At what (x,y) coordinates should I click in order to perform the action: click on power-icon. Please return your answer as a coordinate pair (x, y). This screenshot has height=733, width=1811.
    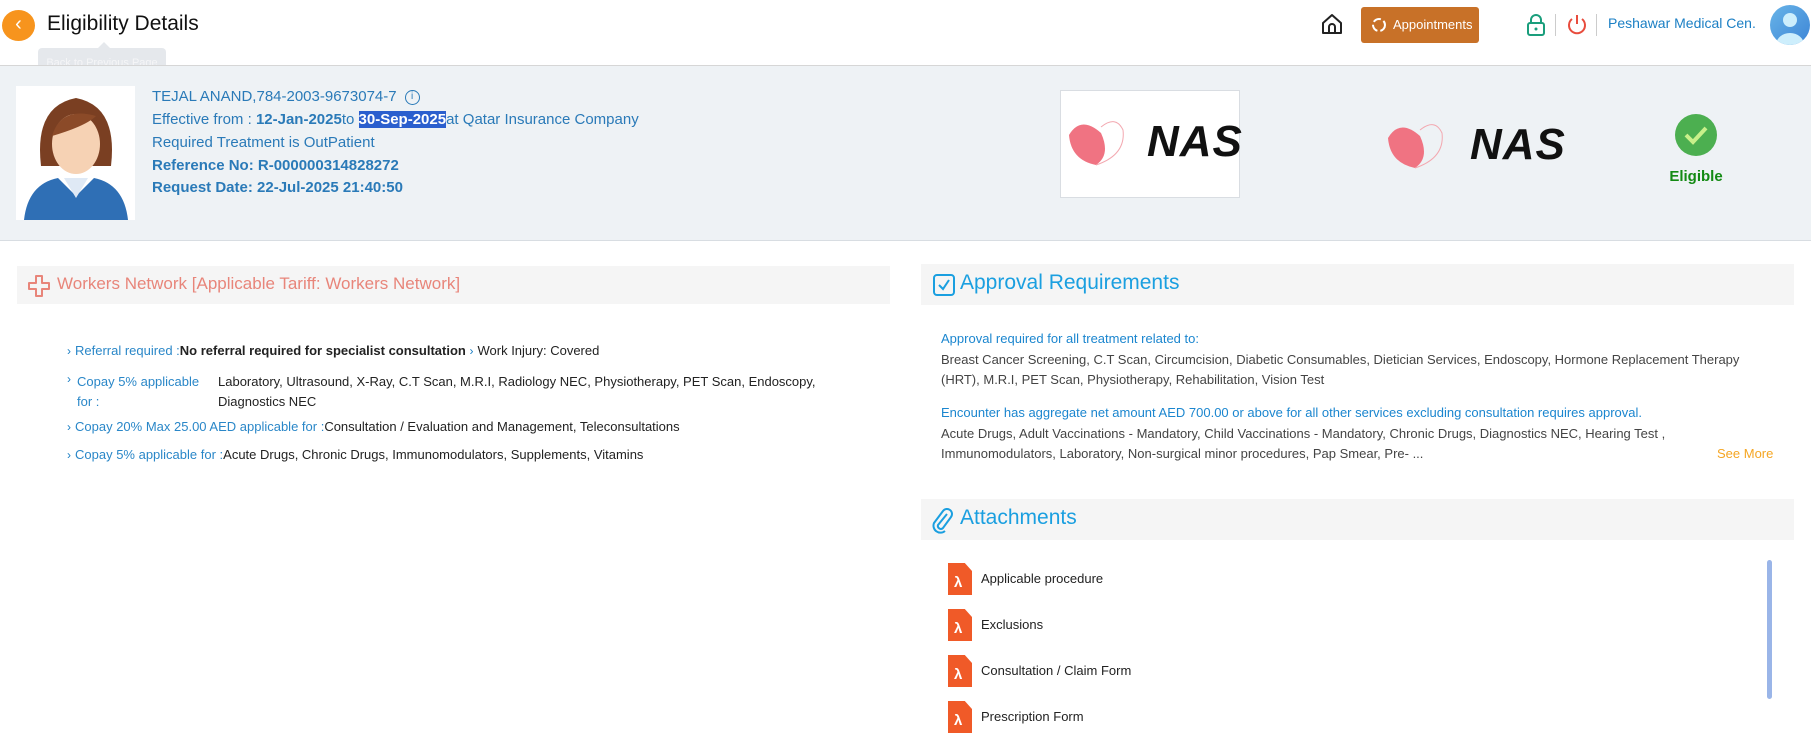
    Looking at the image, I should click on (1577, 25).